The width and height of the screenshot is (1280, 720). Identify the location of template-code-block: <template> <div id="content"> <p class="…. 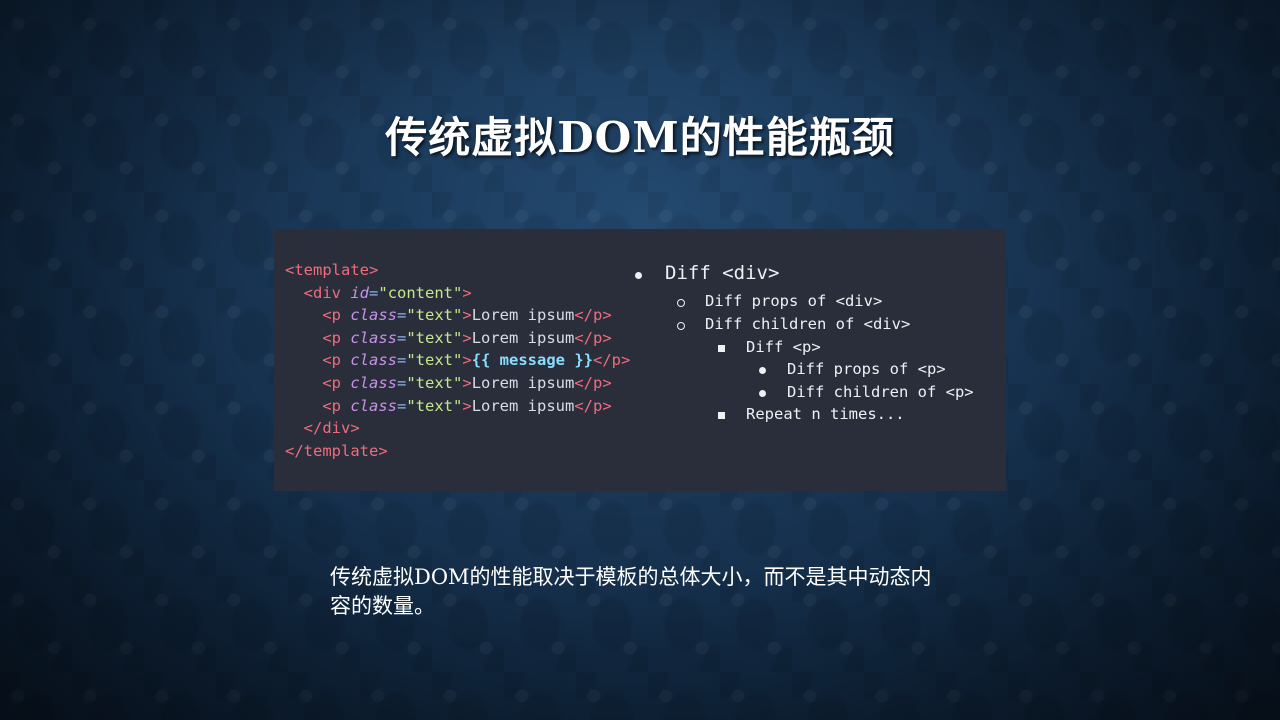
(457, 360).